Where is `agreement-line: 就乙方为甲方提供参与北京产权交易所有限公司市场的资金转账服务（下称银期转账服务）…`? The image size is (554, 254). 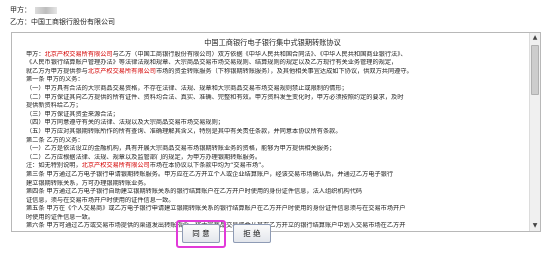 agreement-line: 就乙方为甲方提供参与北京产权交易所有限公司市场的资金转账服务（下称银期转账服务）… is located at coordinates (272, 72).